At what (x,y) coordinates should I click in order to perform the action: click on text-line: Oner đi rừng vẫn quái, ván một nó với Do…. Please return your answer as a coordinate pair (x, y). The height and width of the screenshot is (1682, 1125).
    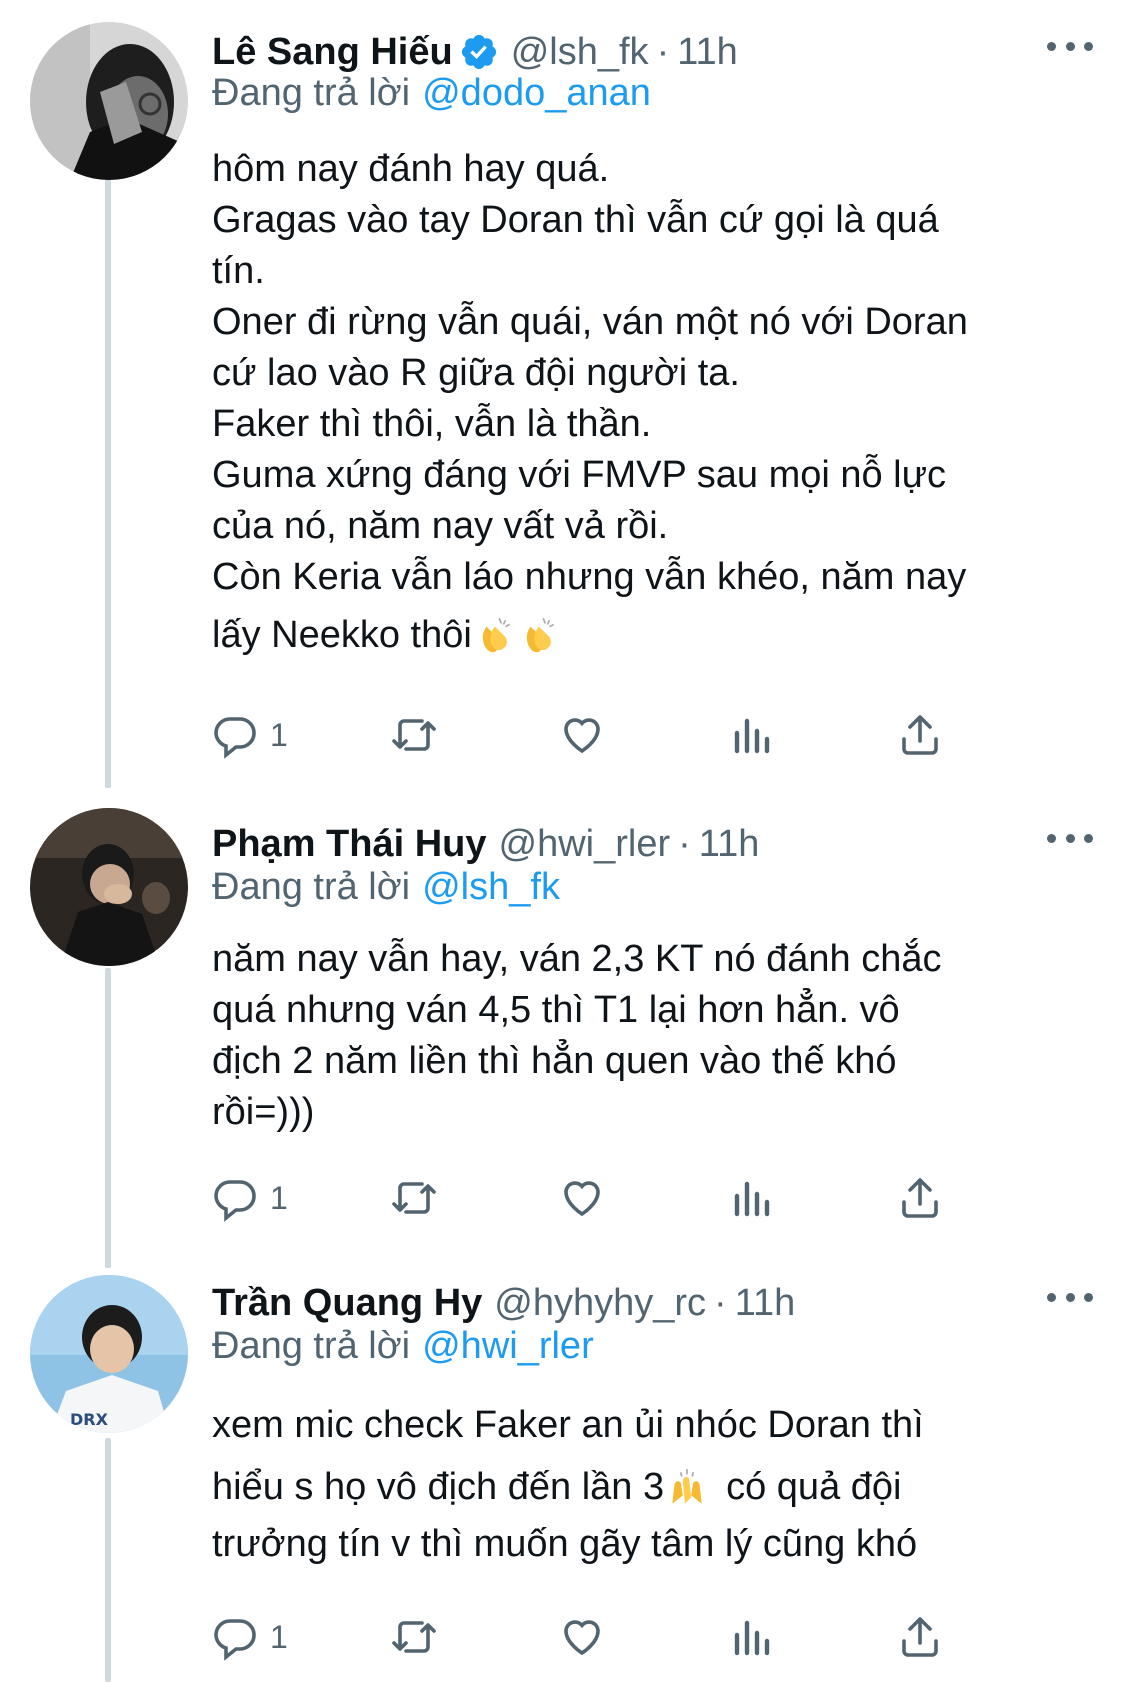
    Looking at the image, I should click on (590, 322).